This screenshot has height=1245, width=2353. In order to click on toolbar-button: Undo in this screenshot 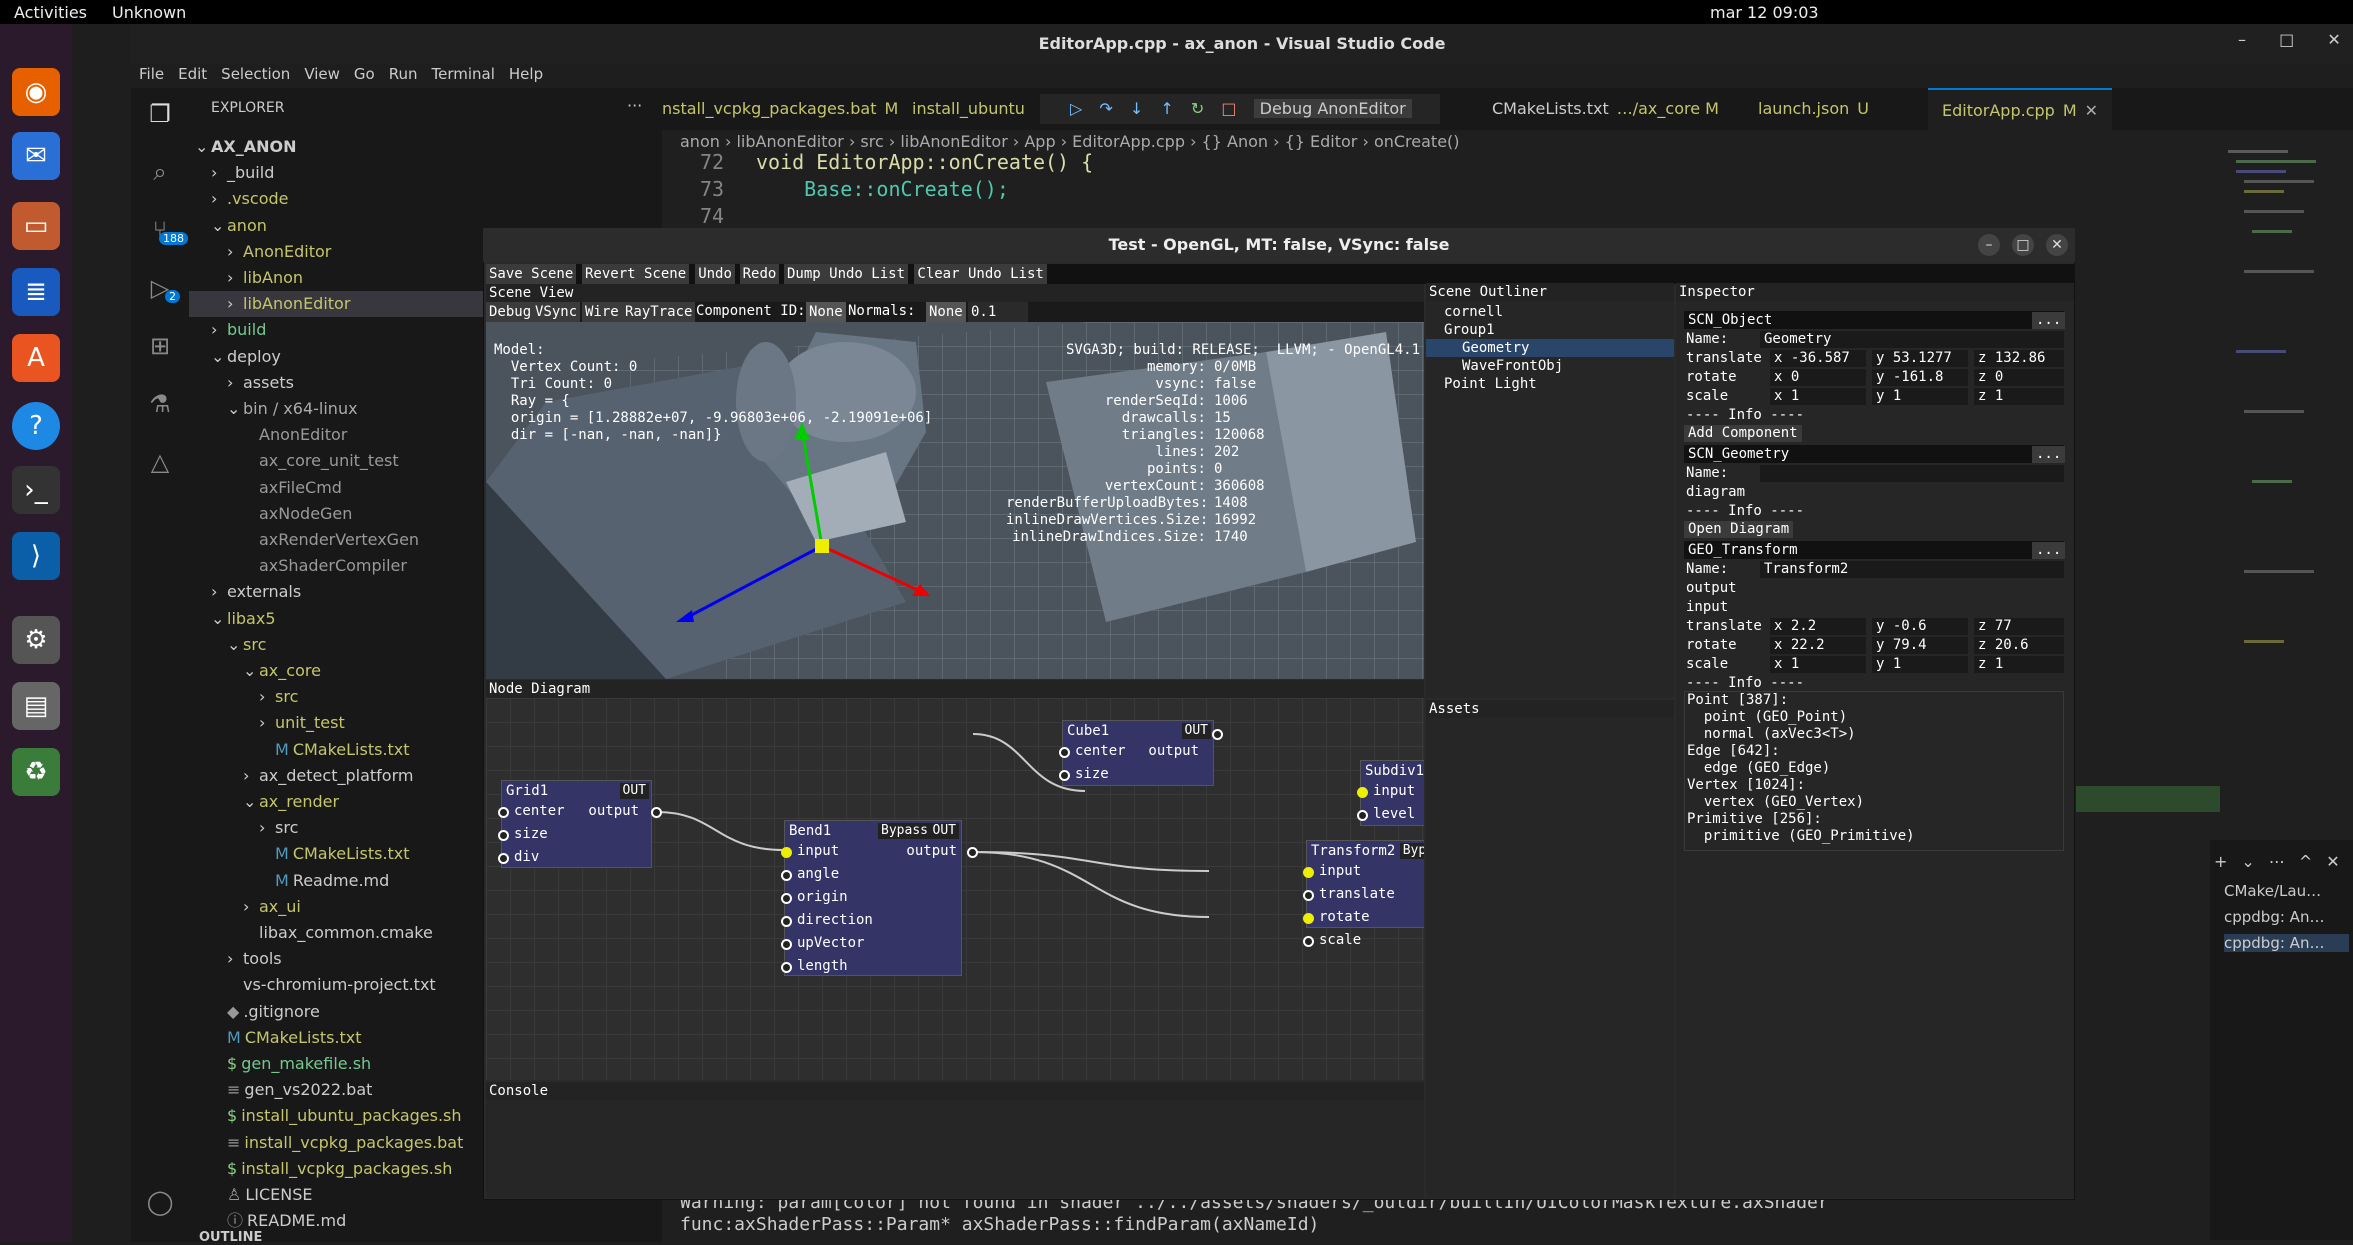, I will do `click(715, 274)`.